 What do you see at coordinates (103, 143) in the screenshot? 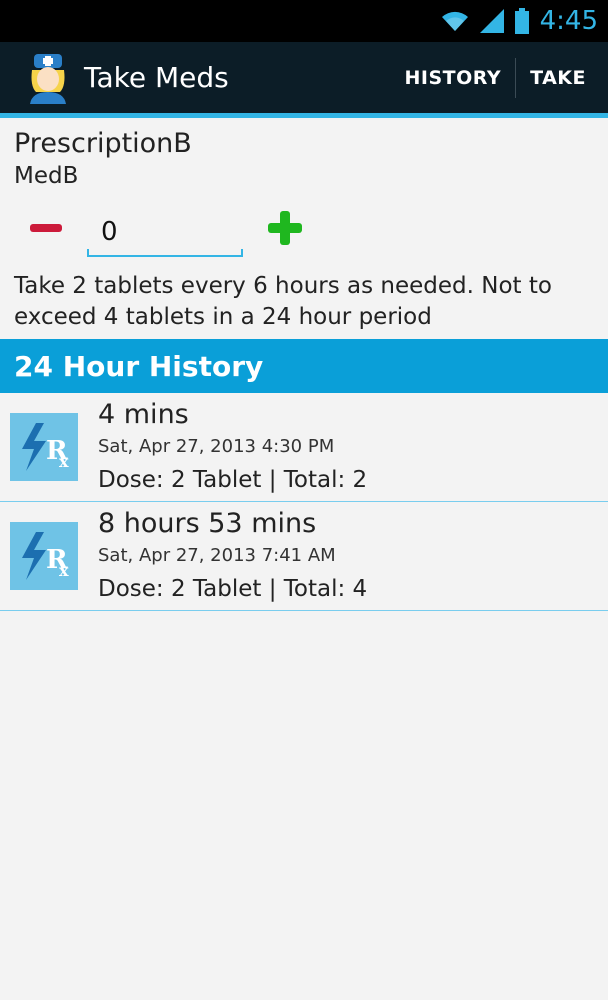
I see `prescription-name: PrescriptionB` at bounding box center [103, 143].